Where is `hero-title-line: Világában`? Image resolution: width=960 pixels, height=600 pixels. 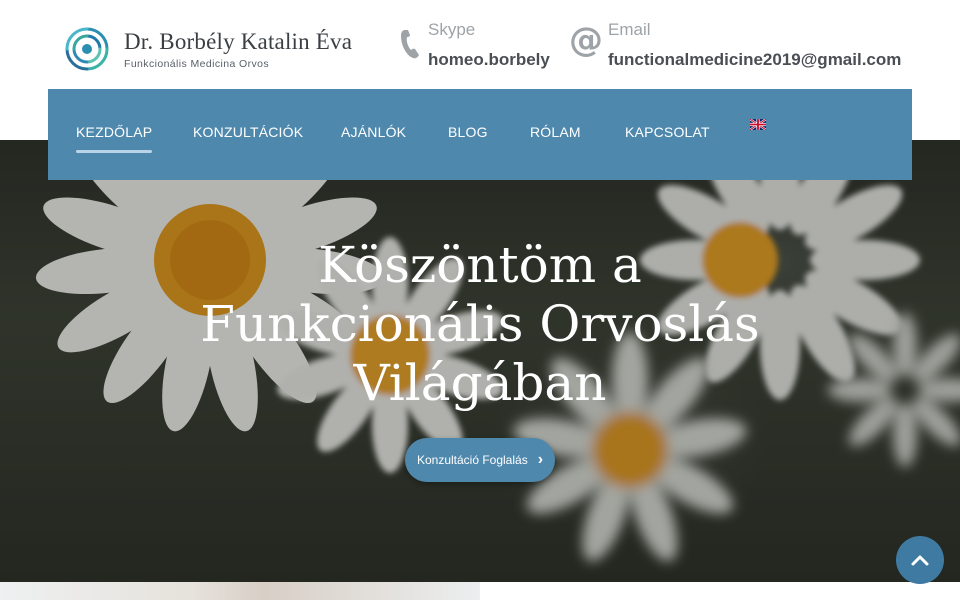
hero-title-line: Világában is located at coordinates (480, 383).